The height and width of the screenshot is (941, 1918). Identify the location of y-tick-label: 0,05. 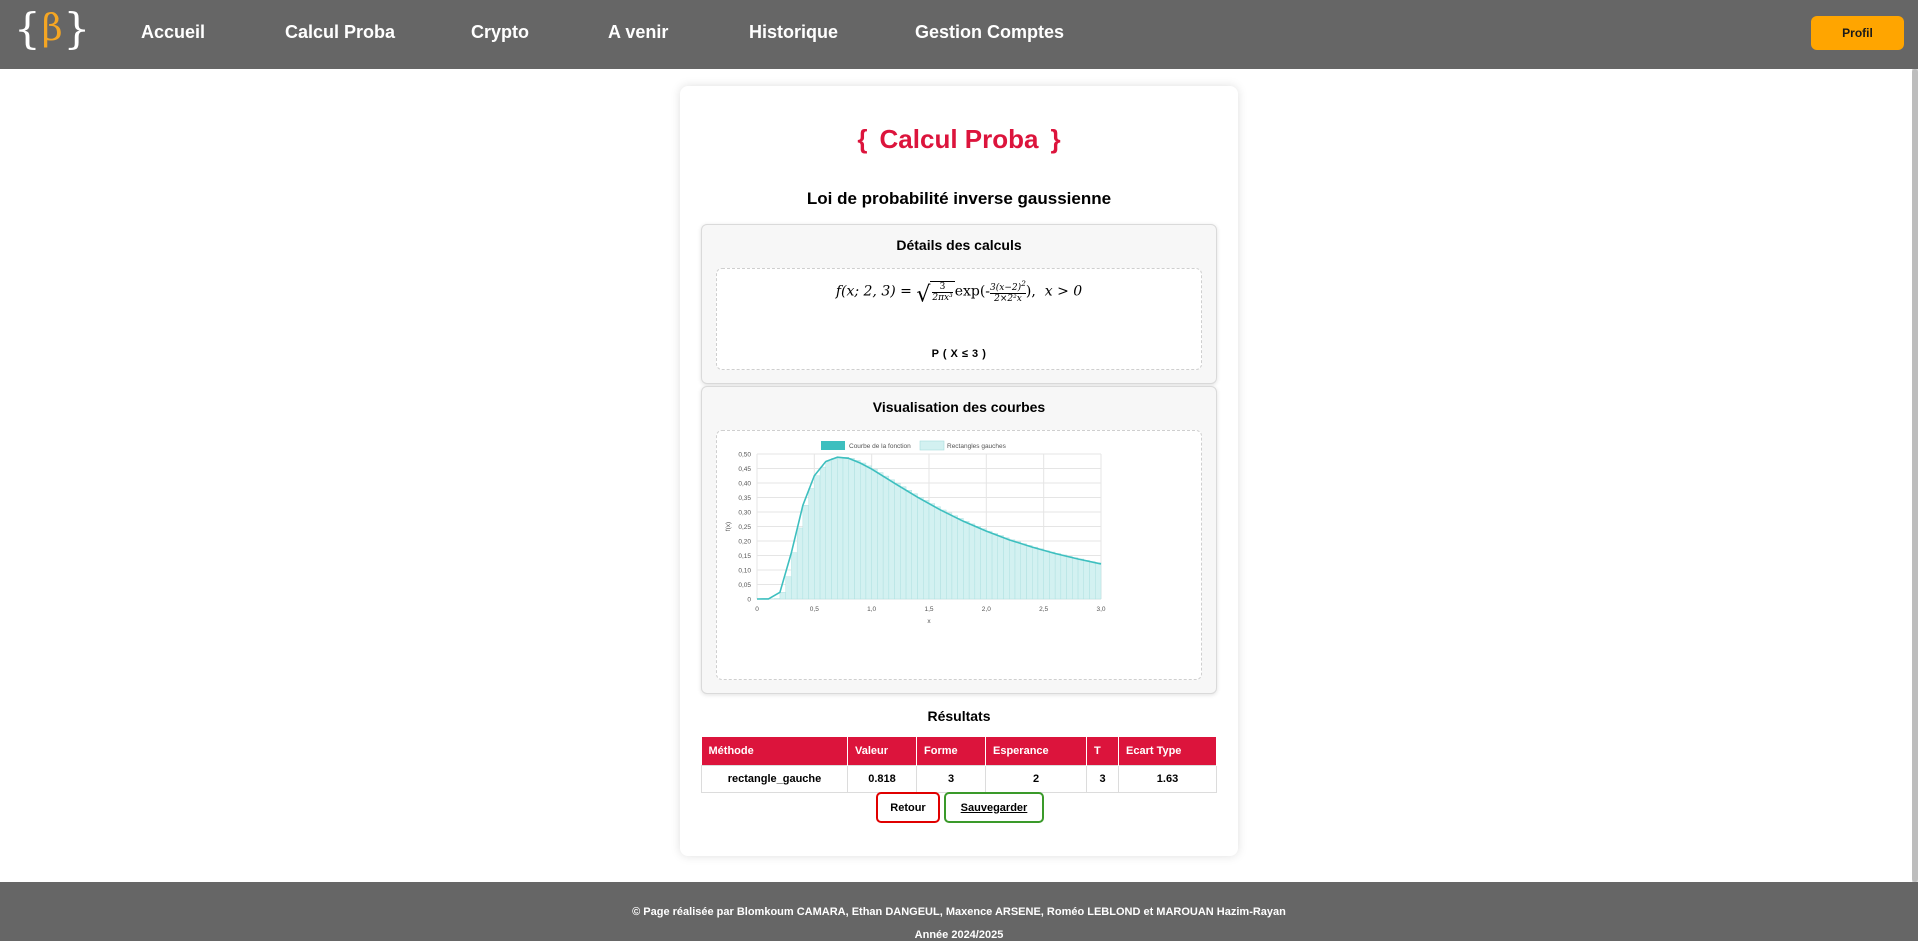
(744, 585).